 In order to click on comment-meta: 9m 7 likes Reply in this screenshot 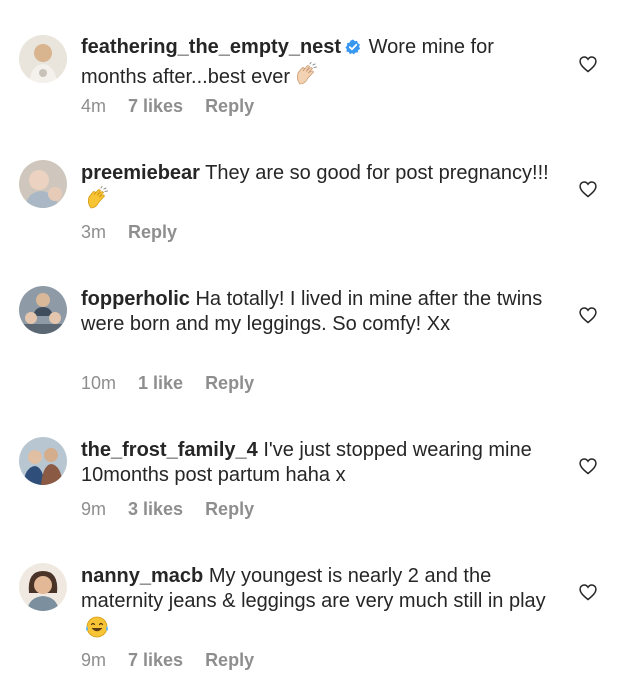, I will do `click(178, 660)`.